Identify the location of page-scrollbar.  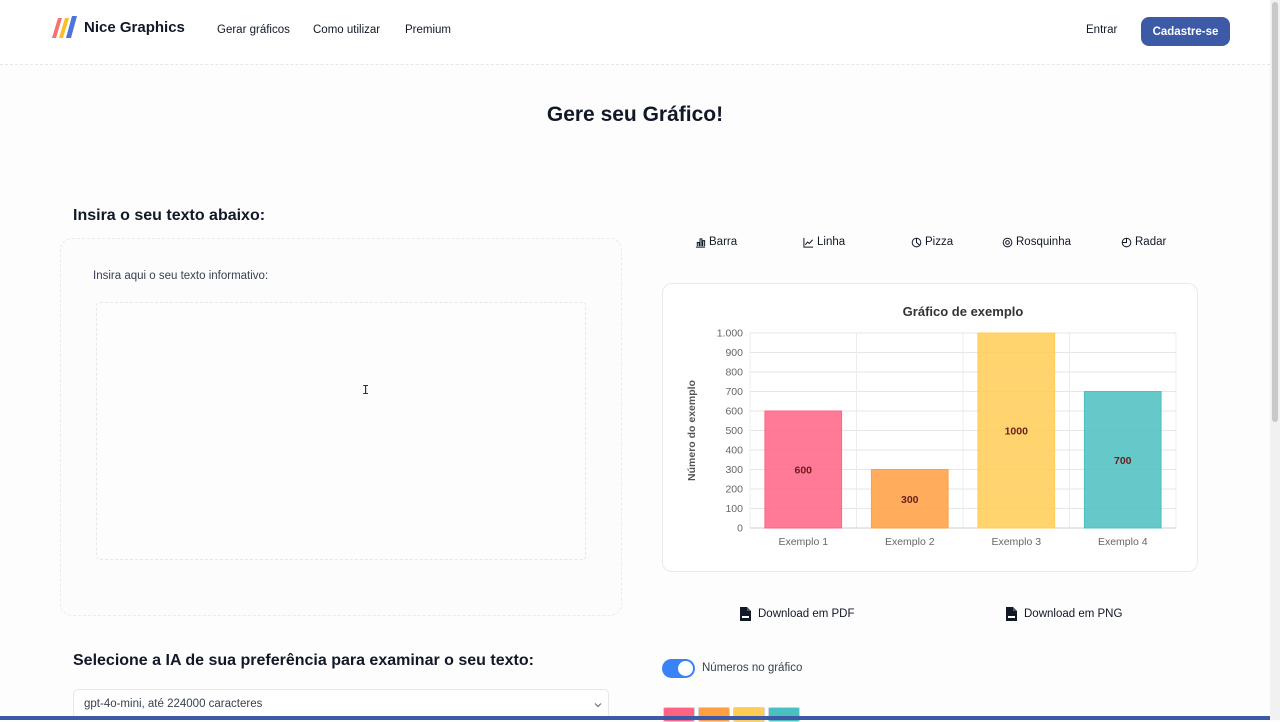
(1275, 360).